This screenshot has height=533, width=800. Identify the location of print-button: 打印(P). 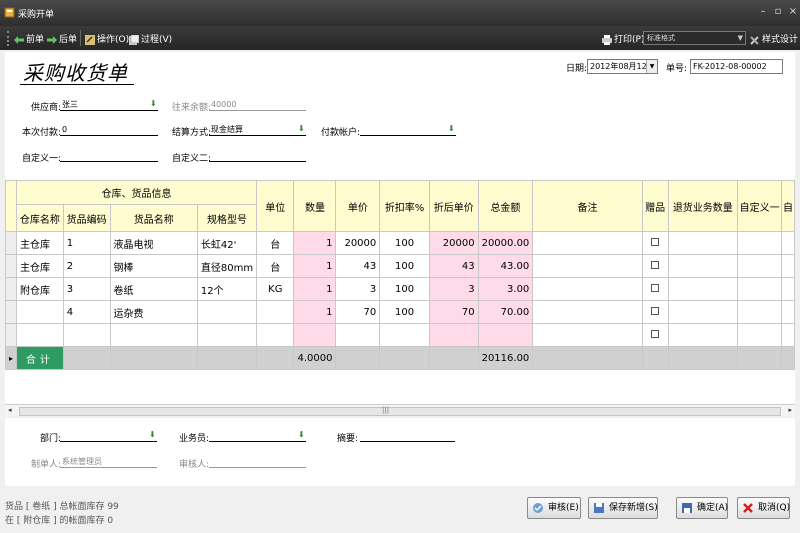
(623, 38).